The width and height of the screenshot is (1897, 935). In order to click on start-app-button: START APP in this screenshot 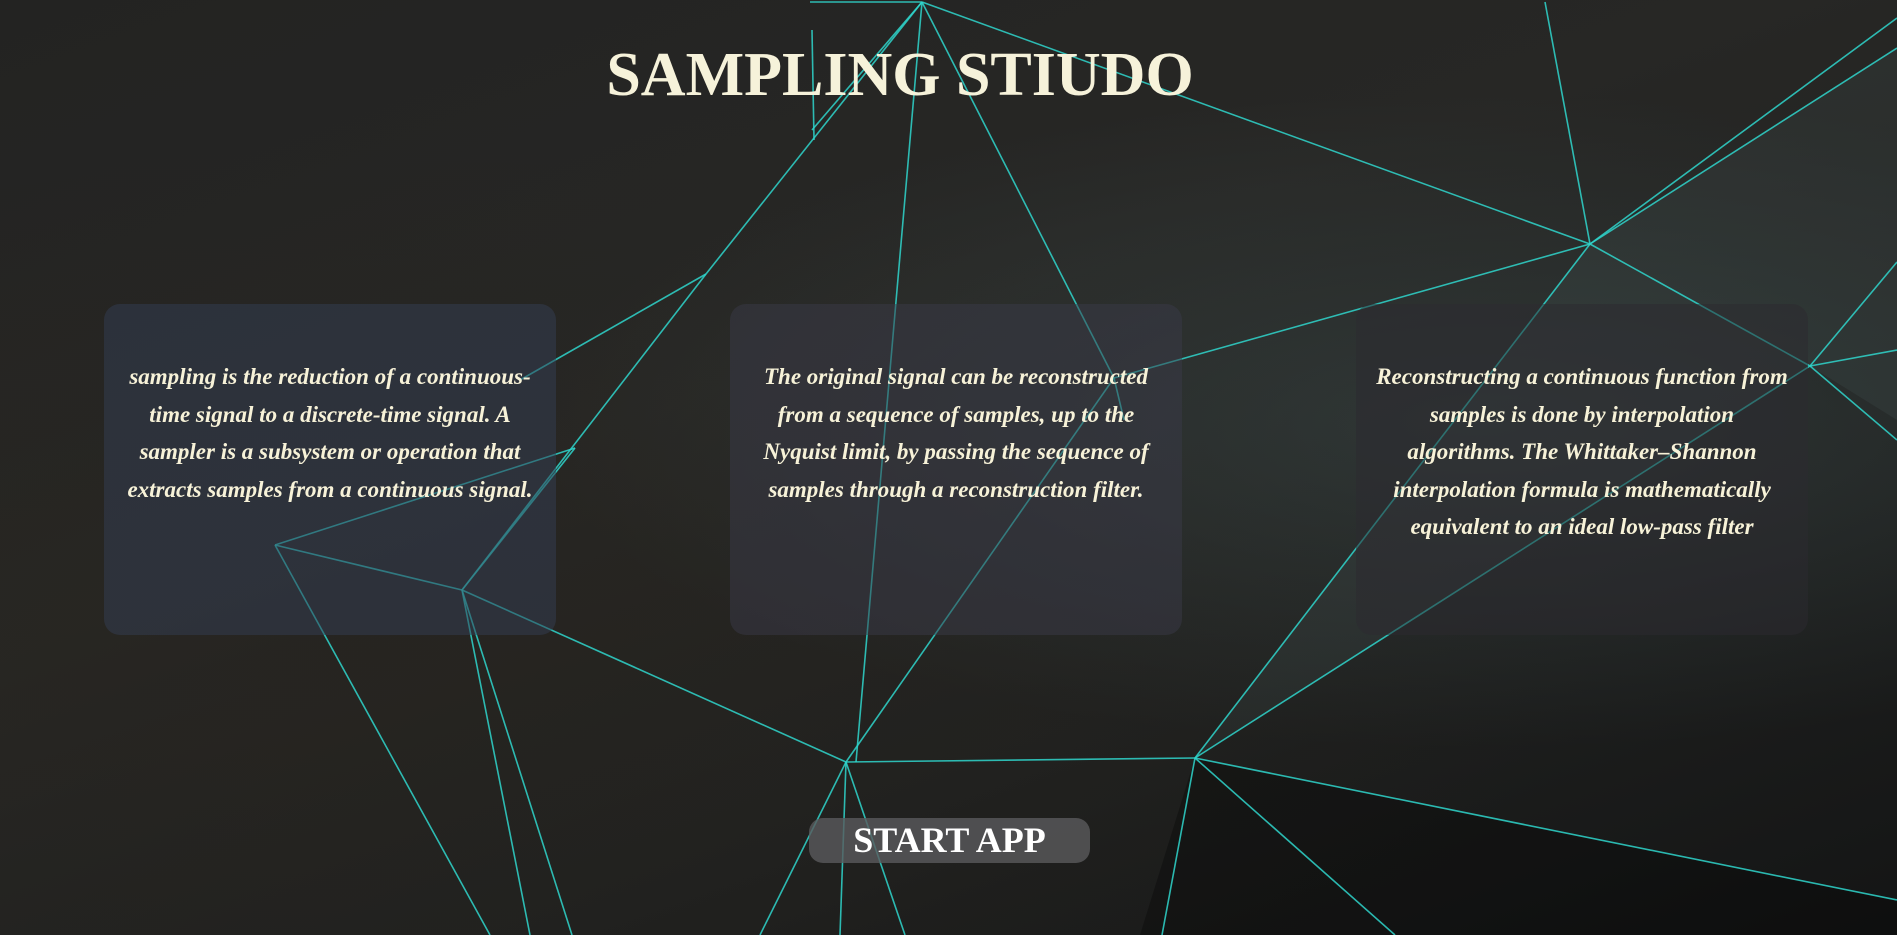, I will do `click(949, 840)`.